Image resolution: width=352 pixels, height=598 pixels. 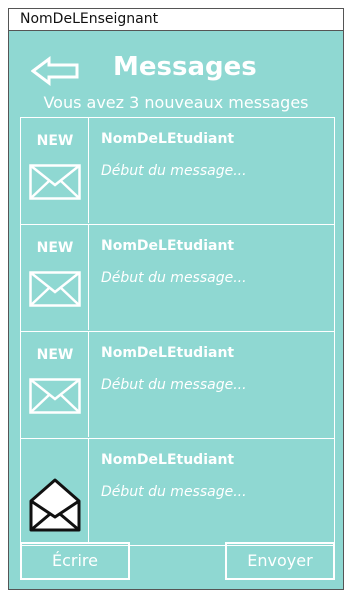 I want to click on envelope-open-icon, so click(x=55, y=505).